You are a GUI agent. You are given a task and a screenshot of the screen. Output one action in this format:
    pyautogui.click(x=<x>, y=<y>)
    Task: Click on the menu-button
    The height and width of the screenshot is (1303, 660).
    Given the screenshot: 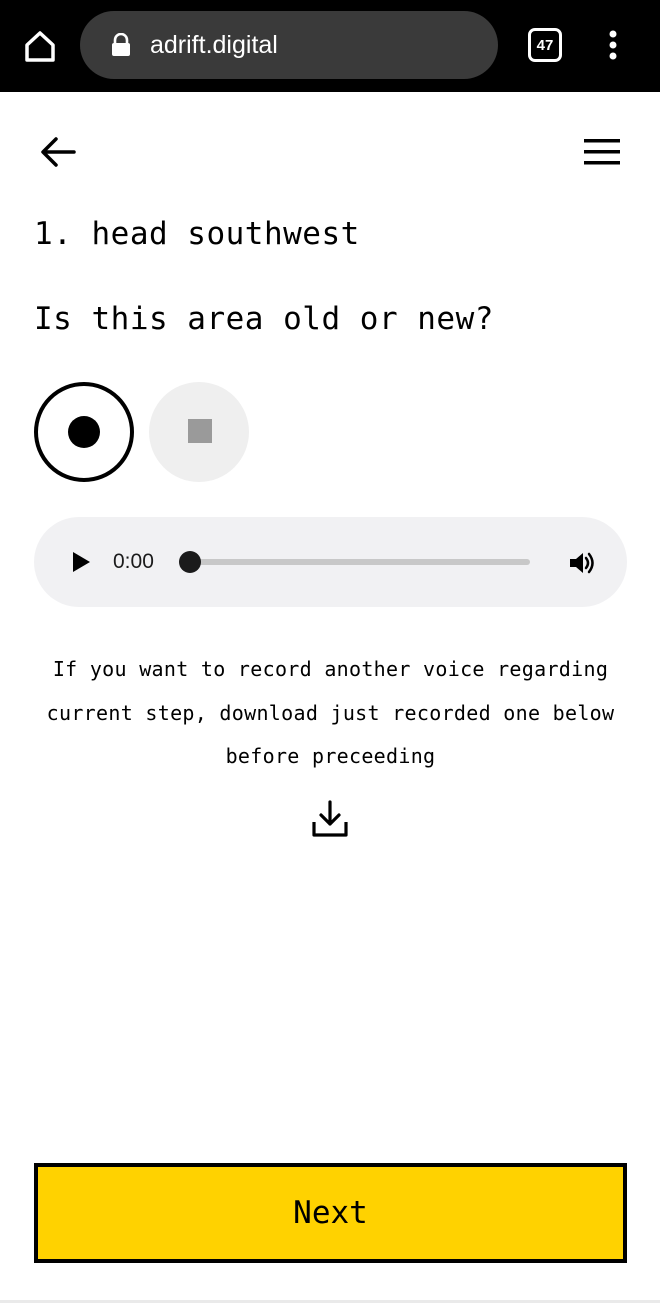 What is the action you would take?
    pyautogui.click(x=602, y=152)
    